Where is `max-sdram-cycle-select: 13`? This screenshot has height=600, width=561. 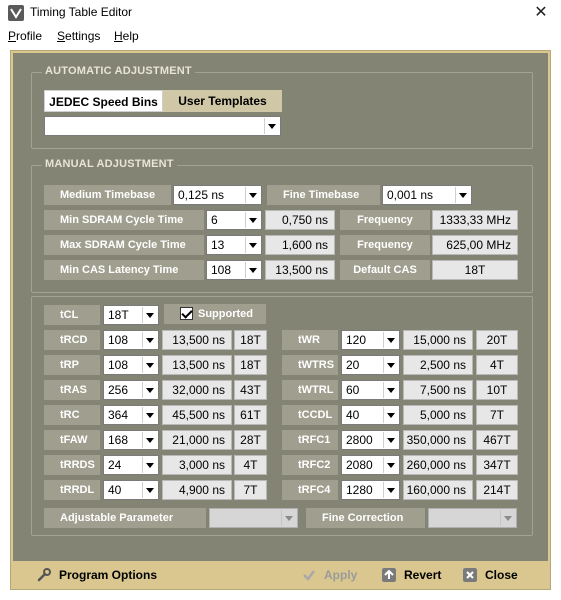
max-sdram-cycle-select: 13 is located at coordinates (234, 245).